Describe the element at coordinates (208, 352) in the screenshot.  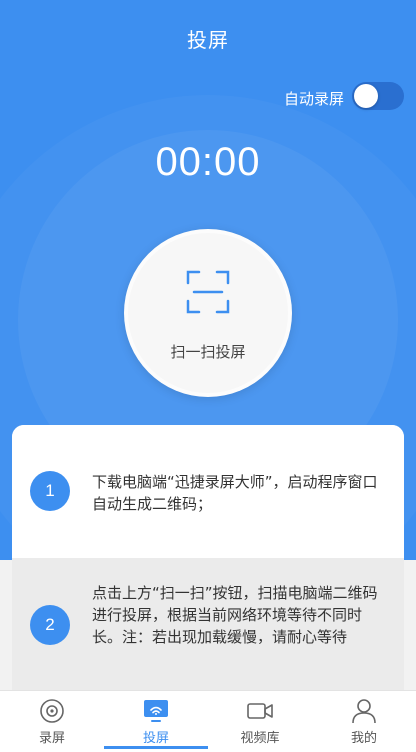
I see `scan-cast-label: 扫一扫投屏` at that location.